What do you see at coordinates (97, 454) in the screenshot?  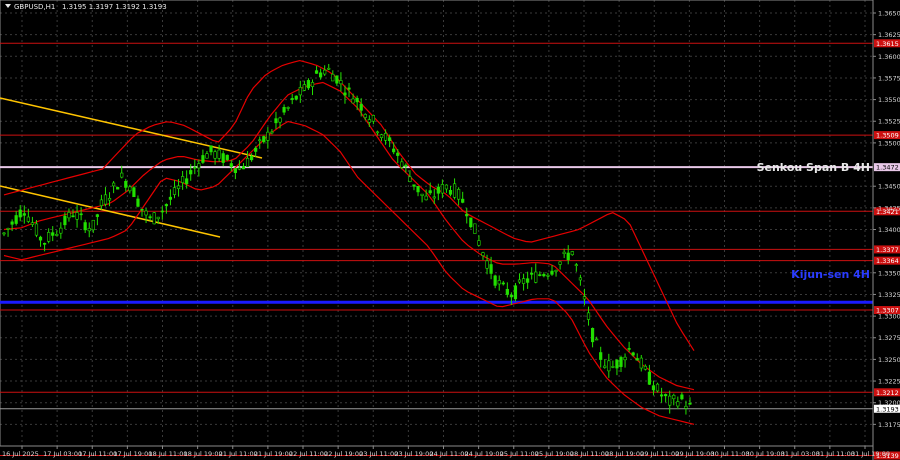 I see `time-tick-label: 17 Jul 11:00` at bounding box center [97, 454].